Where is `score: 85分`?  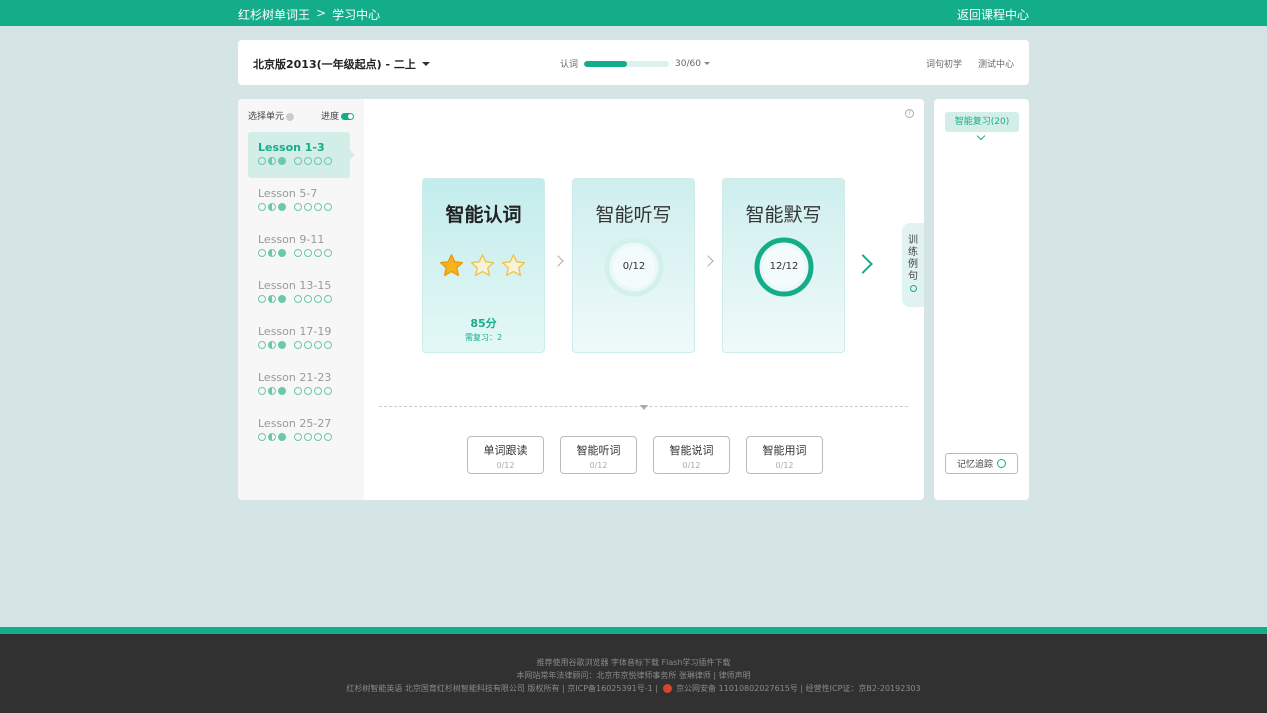
score: 85分 is located at coordinates (483, 323).